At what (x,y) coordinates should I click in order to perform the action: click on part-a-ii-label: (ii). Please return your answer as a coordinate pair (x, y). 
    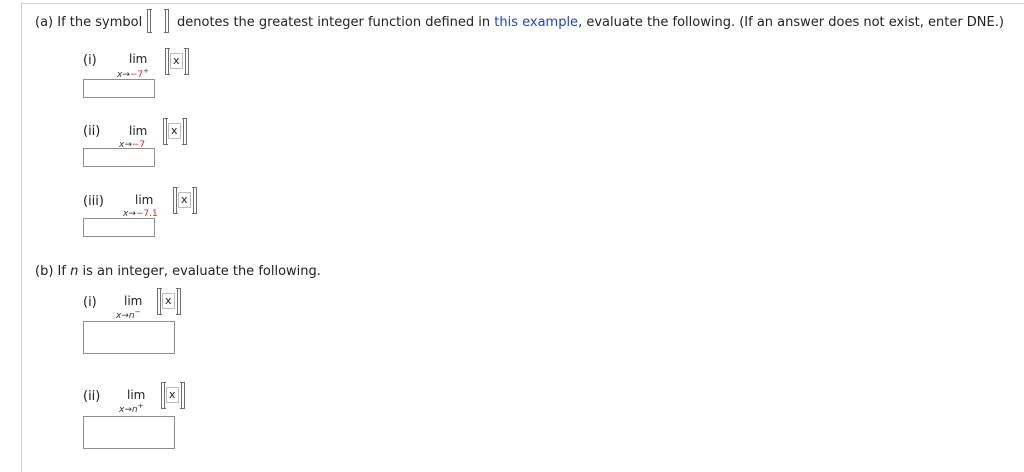
    Looking at the image, I should click on (92, 131).